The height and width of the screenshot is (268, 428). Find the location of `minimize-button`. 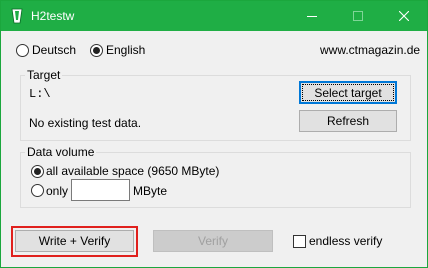

minimize-button is located at coordinates (312, 16).